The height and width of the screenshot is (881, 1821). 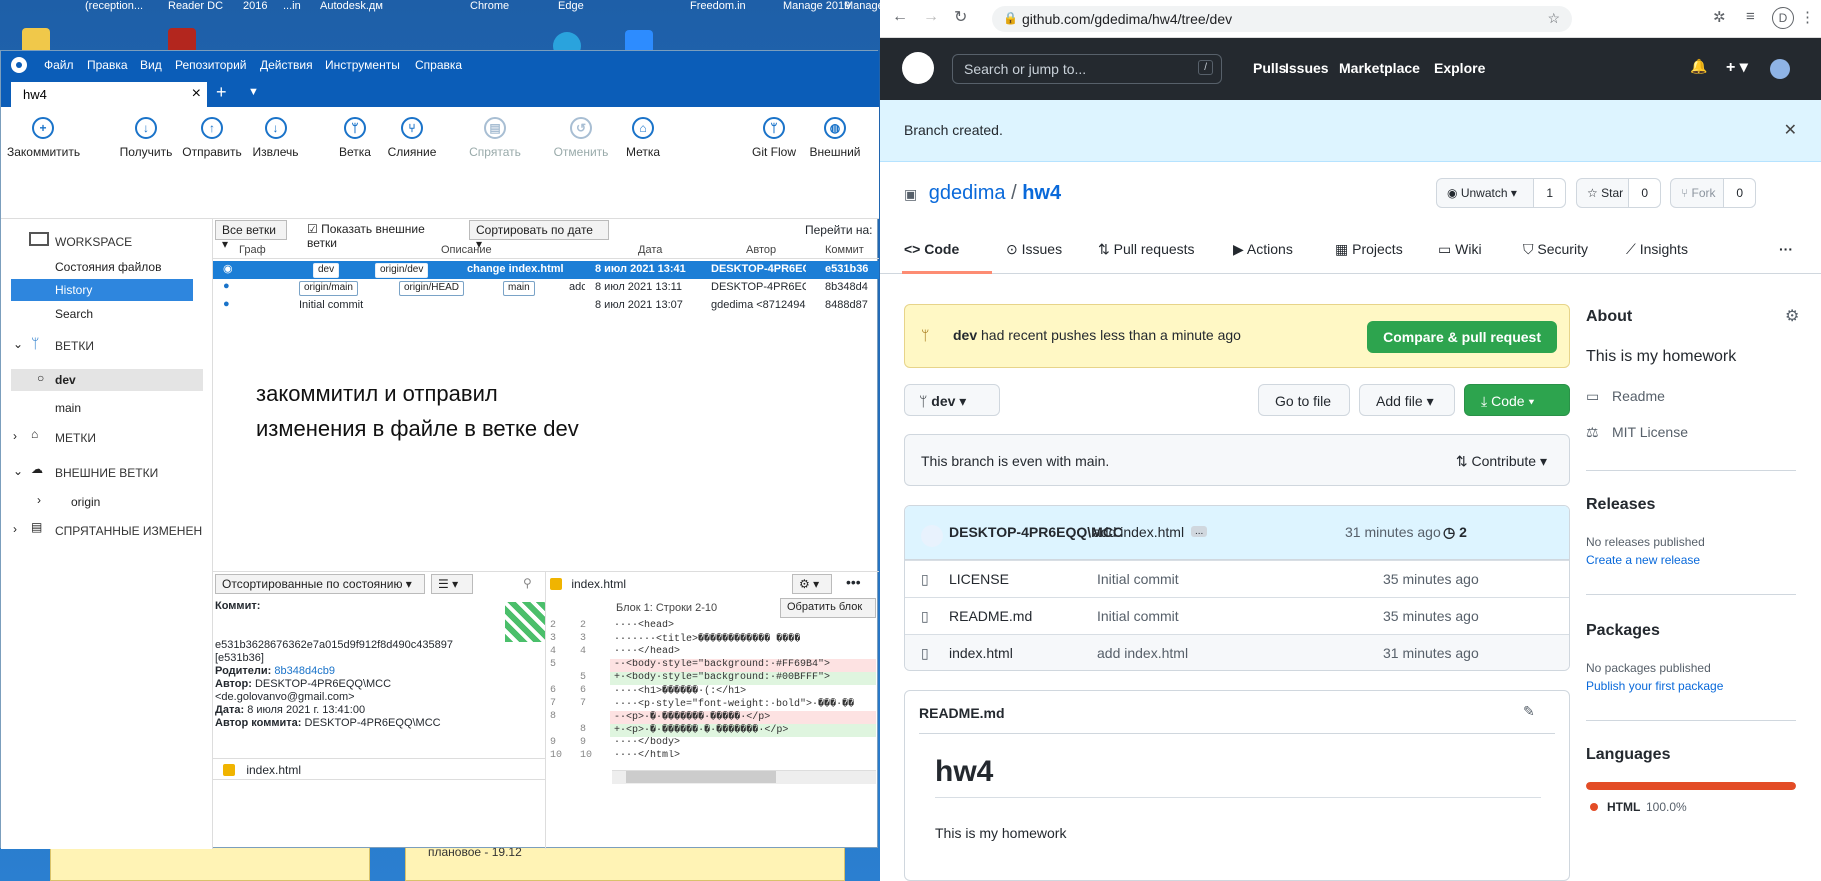 I want to click on search-input: Search or jump to... /, so click(x=1087, y=69).